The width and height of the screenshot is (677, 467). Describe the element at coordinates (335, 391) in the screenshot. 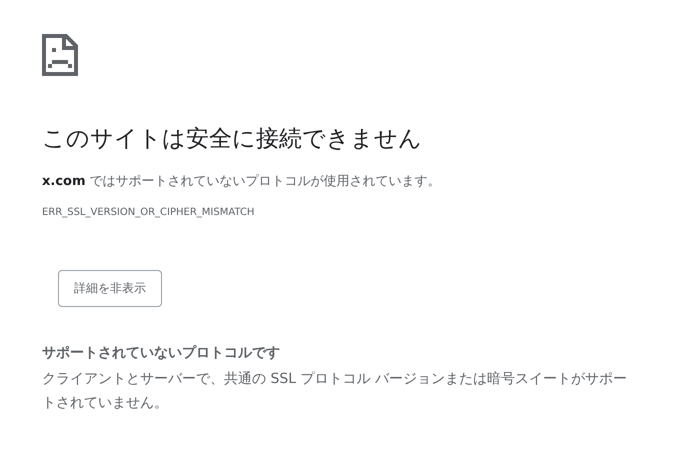

I see `details-text: クライアントとサーバーで、共通の SSL プロトコル バージョンまたは暗号スイートがサポートされていません。` at that location.